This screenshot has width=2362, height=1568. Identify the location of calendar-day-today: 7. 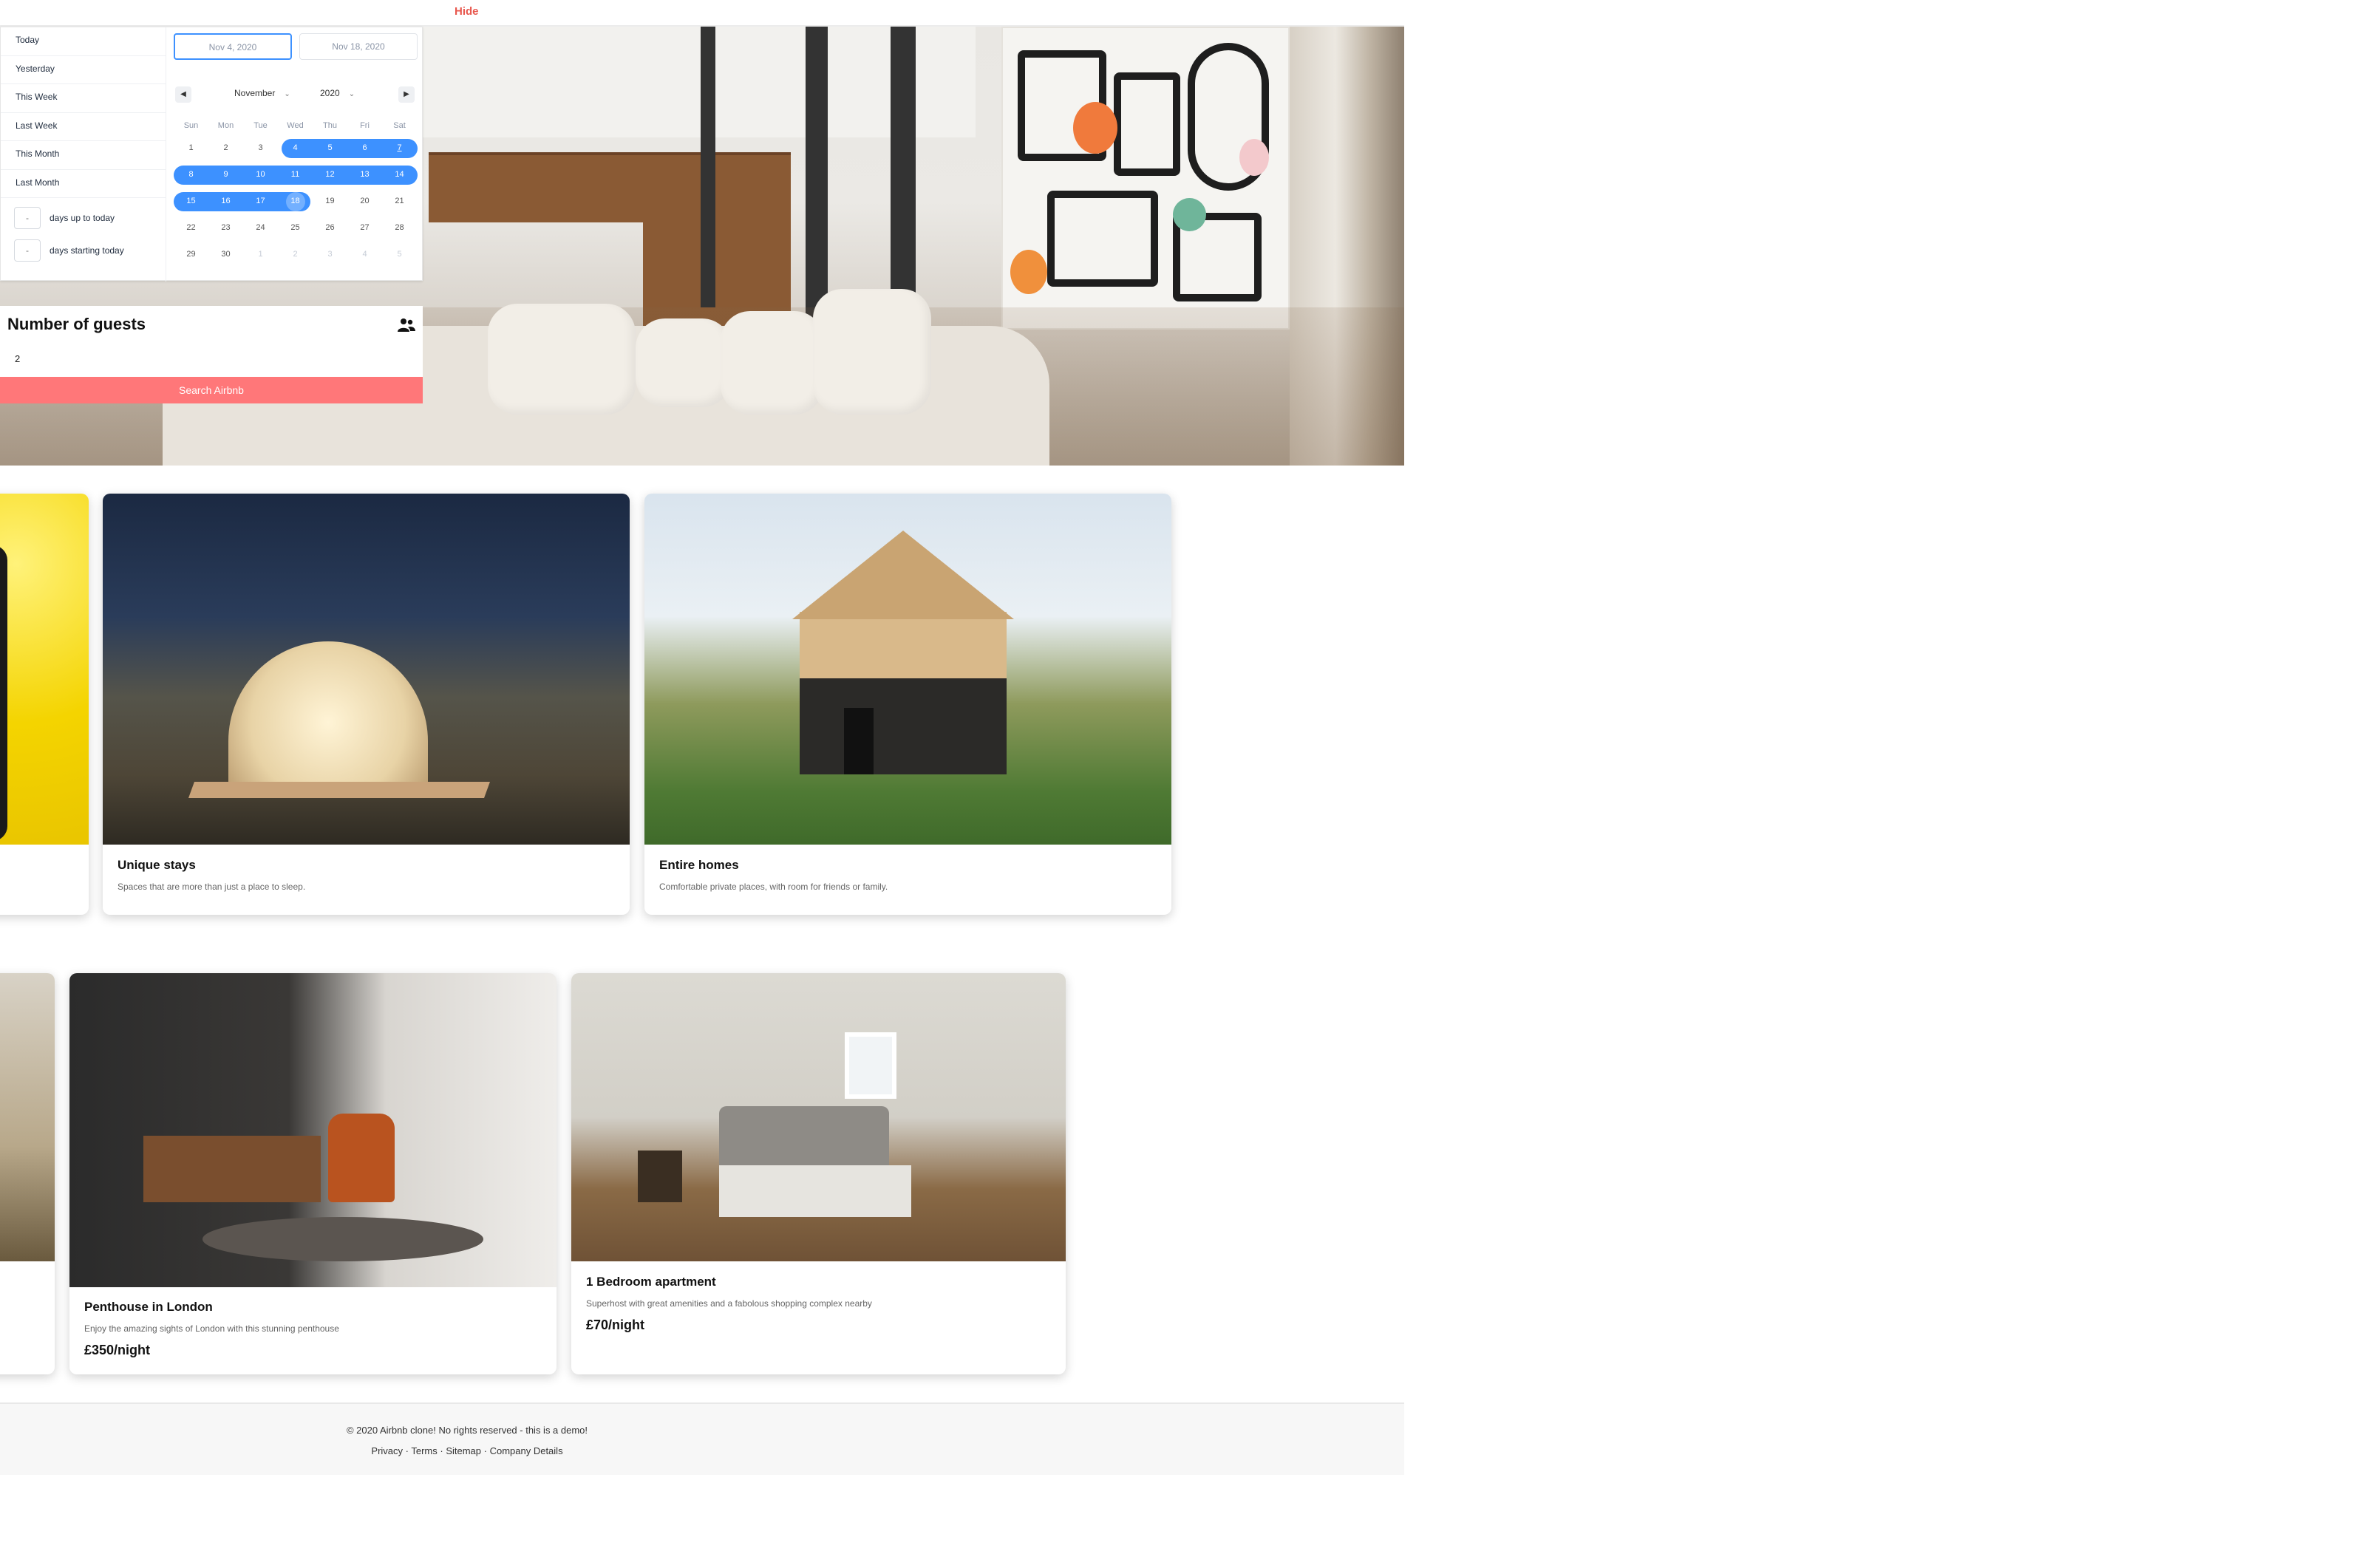
(399, 147).